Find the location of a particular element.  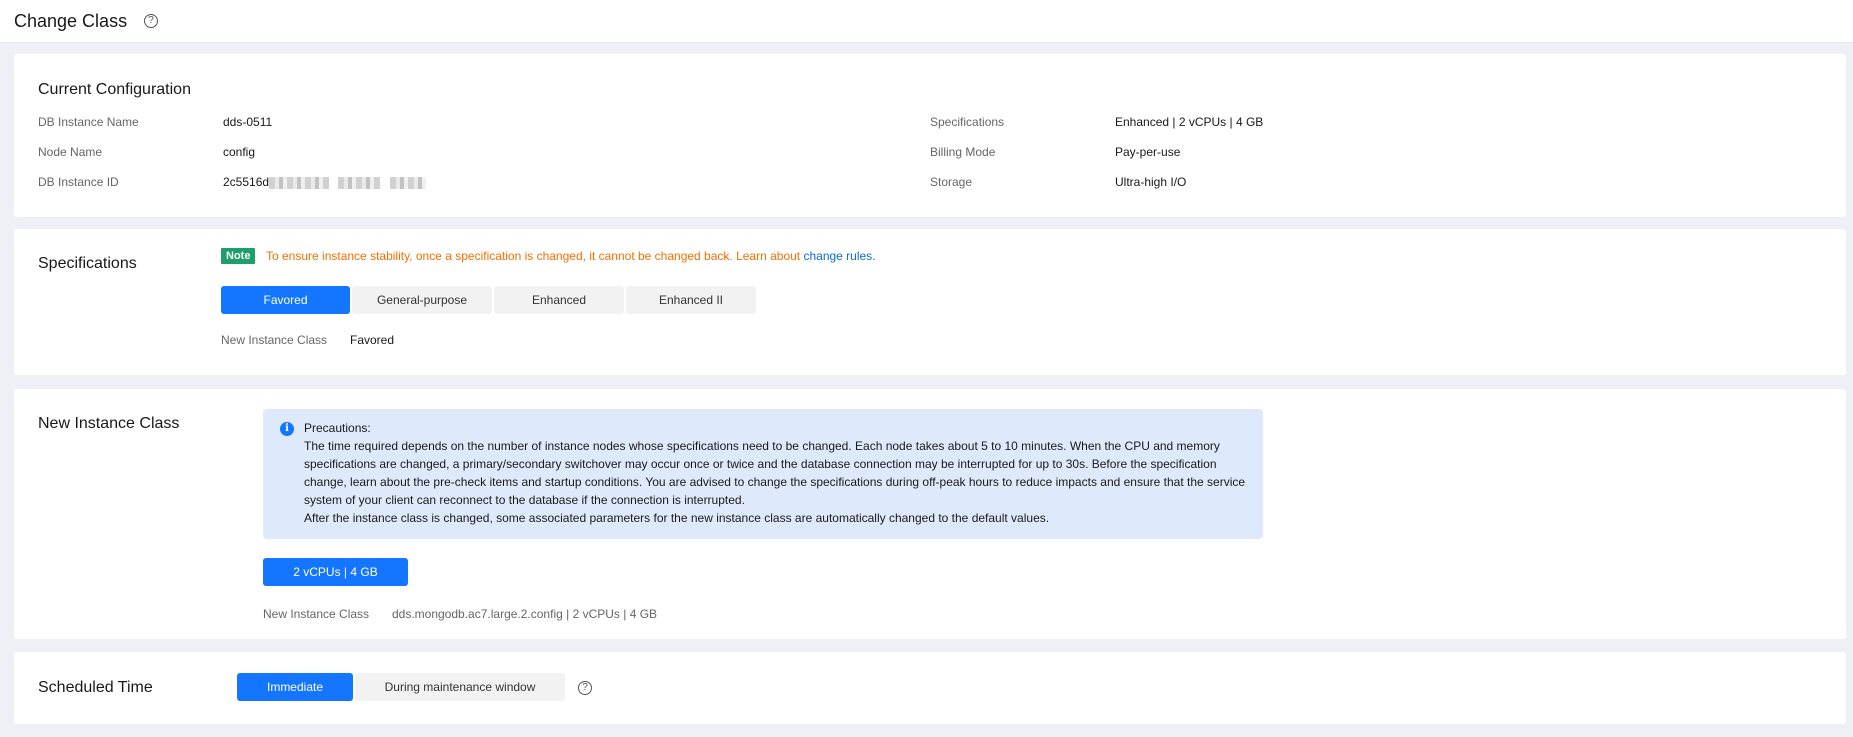

billing-mode-value: Pay-per-use is located at coordinates (1148, 152).